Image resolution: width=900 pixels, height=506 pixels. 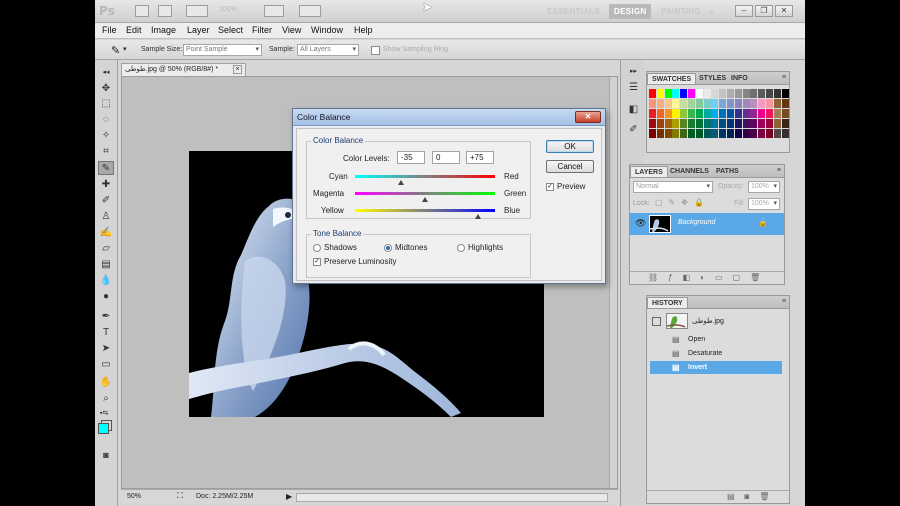 What do you see at coordinates (109, 30) in the screenshot?
I see `menu-file: File` at bounding box center [109, 30].